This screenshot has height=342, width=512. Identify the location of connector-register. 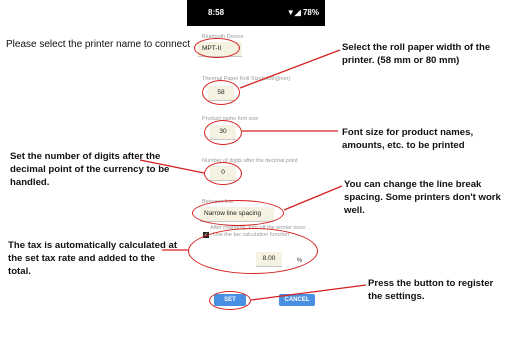
(308, 292).